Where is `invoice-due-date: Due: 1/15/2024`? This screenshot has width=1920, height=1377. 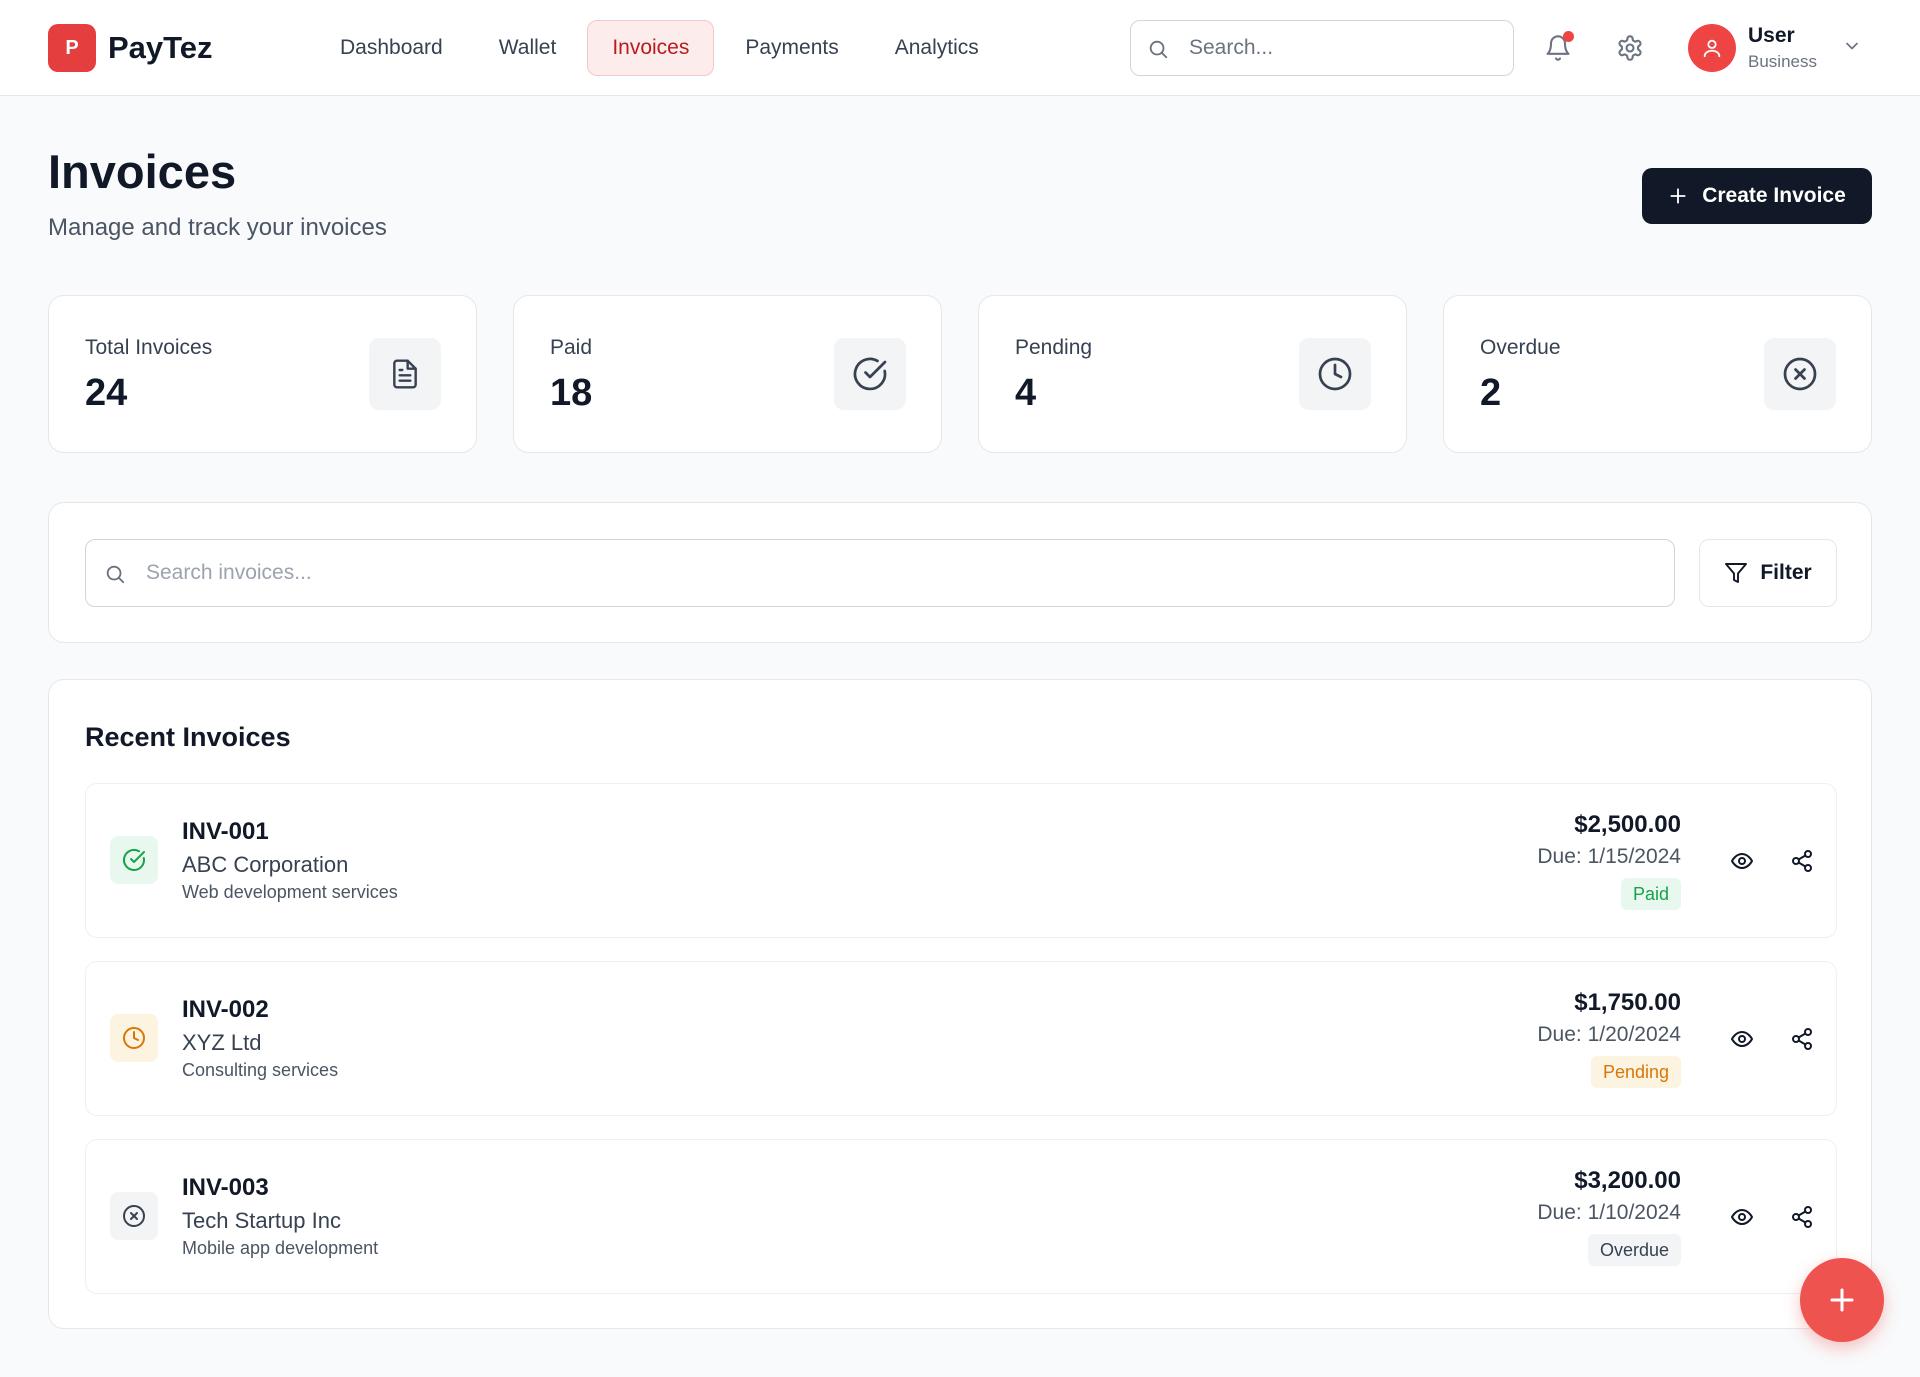
invoice-due-date: Due: 1/15/2024 is located at coordinates (1609, 856).